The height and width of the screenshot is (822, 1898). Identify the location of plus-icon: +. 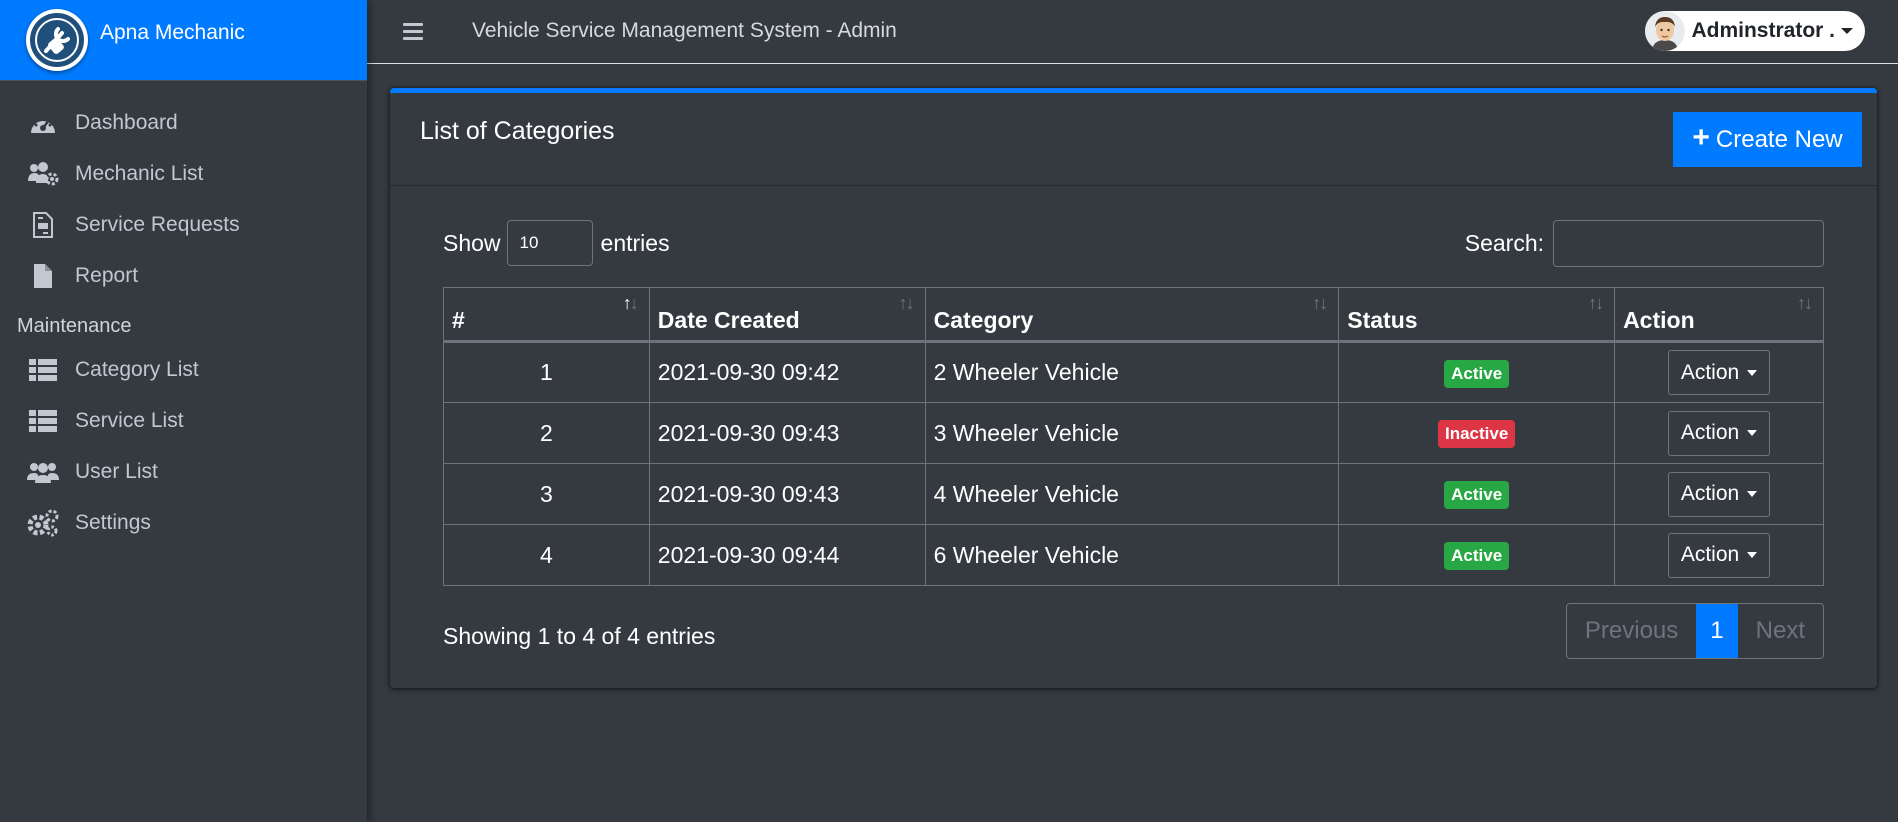
(1701, 137).